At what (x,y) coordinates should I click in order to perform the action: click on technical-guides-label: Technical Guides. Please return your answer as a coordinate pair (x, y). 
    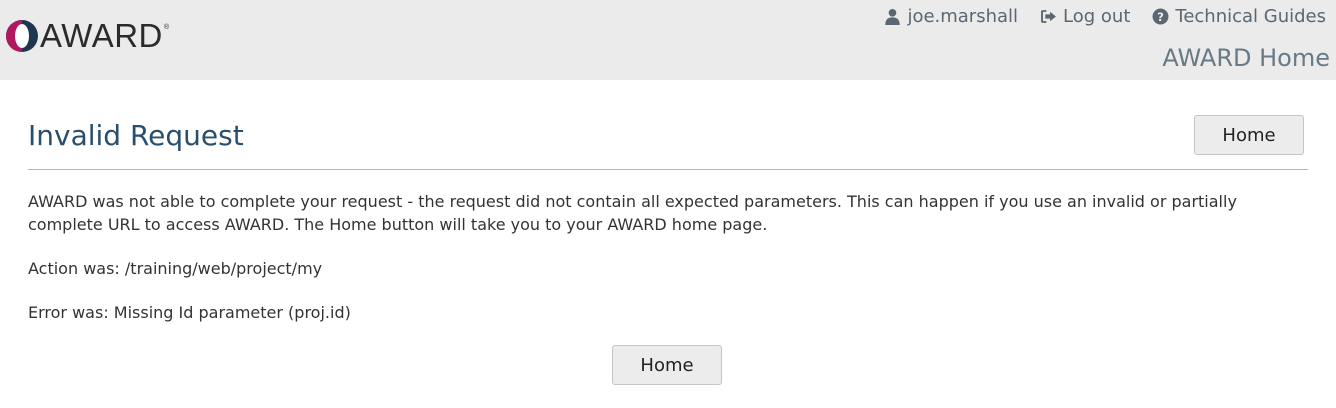
    Looking at the image, I should click on (1250, 16).